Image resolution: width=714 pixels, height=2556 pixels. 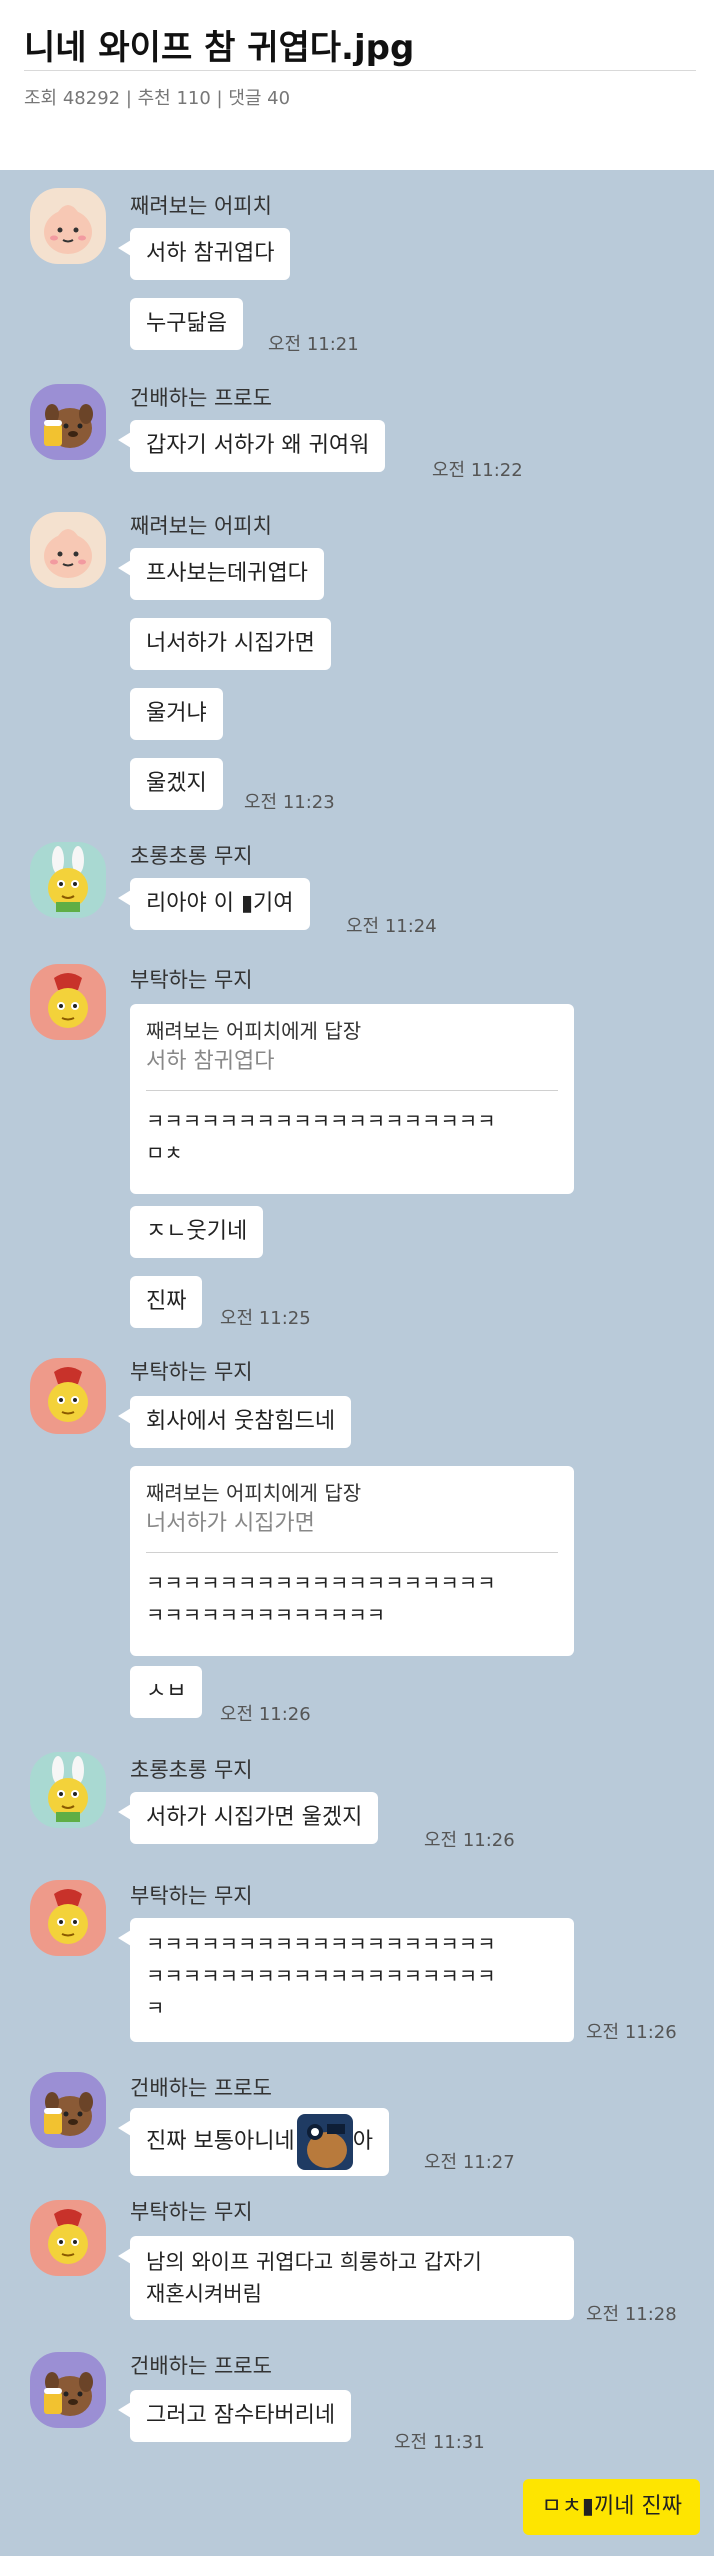 What do you see at coordinates (289, 802) in the screenshot?
I see `message-time: 오전 11:23` at bounding box center [289, 802].